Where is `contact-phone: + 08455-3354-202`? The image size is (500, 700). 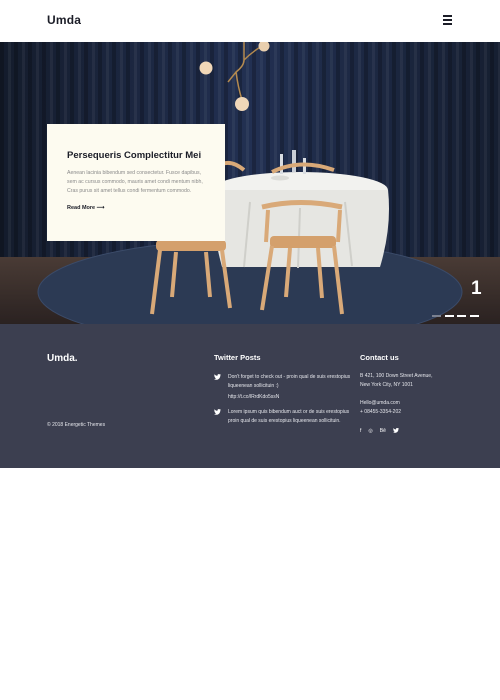
contact-phone: + 08455-3354-202 is located at coordinates (380, 412).